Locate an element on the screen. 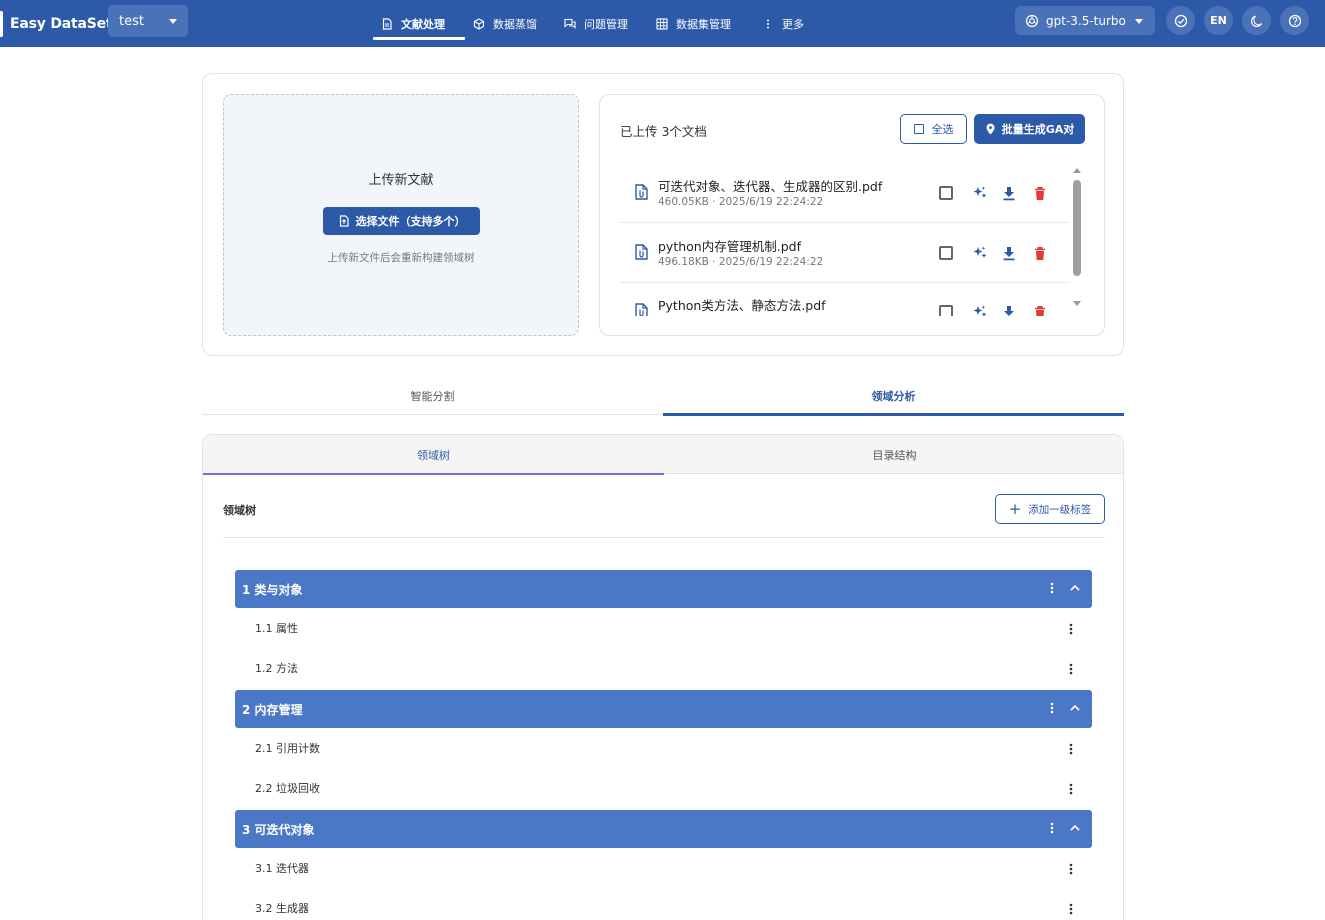 The width and height of the screenshot is (1325, 920). file-list-scrollbar is located at coordinates (1077, 236).